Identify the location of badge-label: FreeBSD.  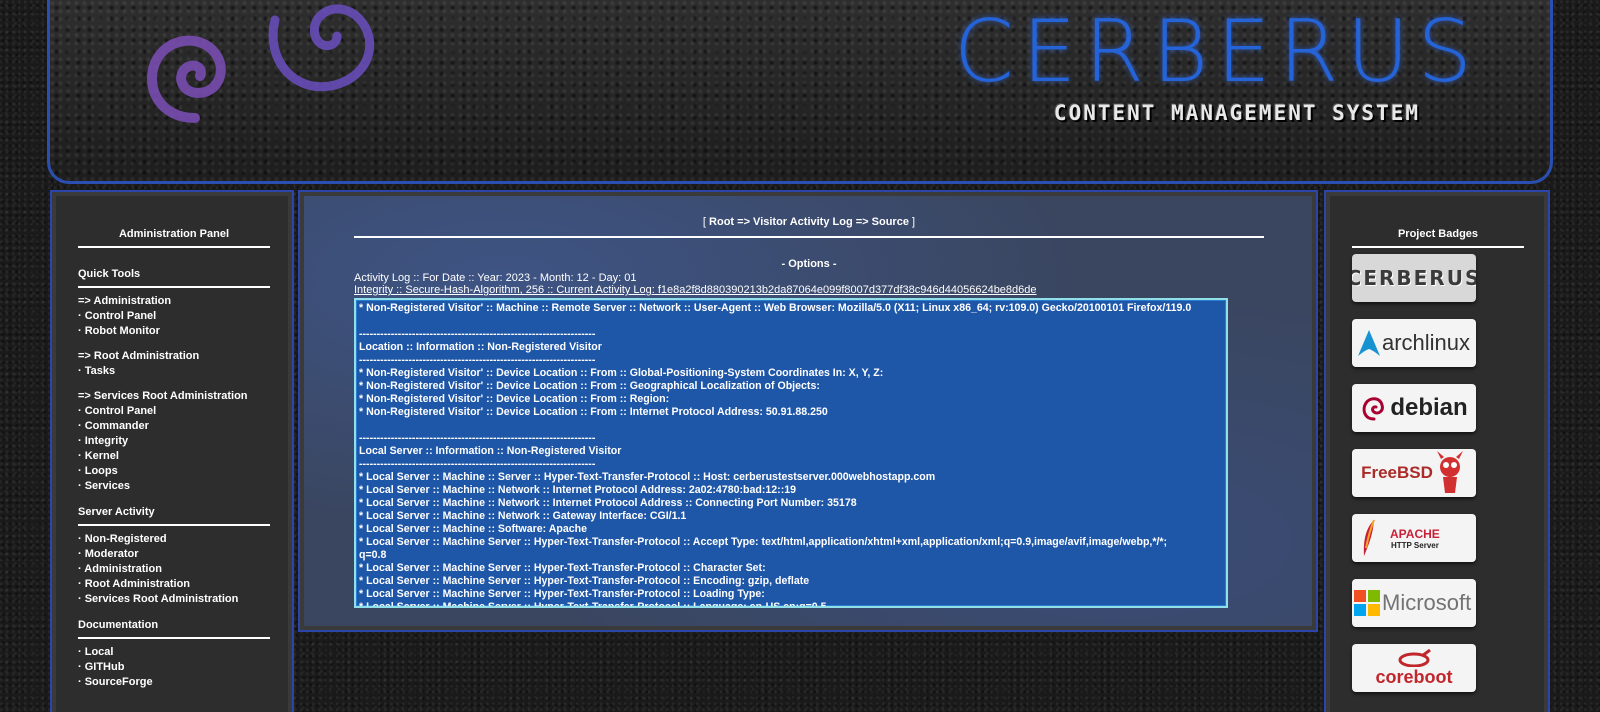
(1397, 472).